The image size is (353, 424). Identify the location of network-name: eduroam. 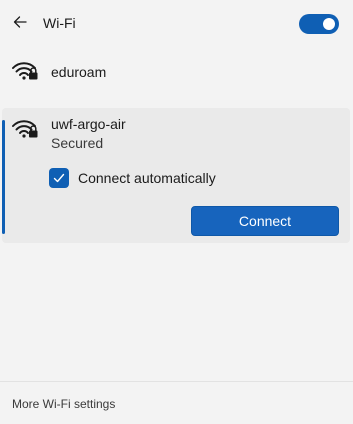
(79, 72).